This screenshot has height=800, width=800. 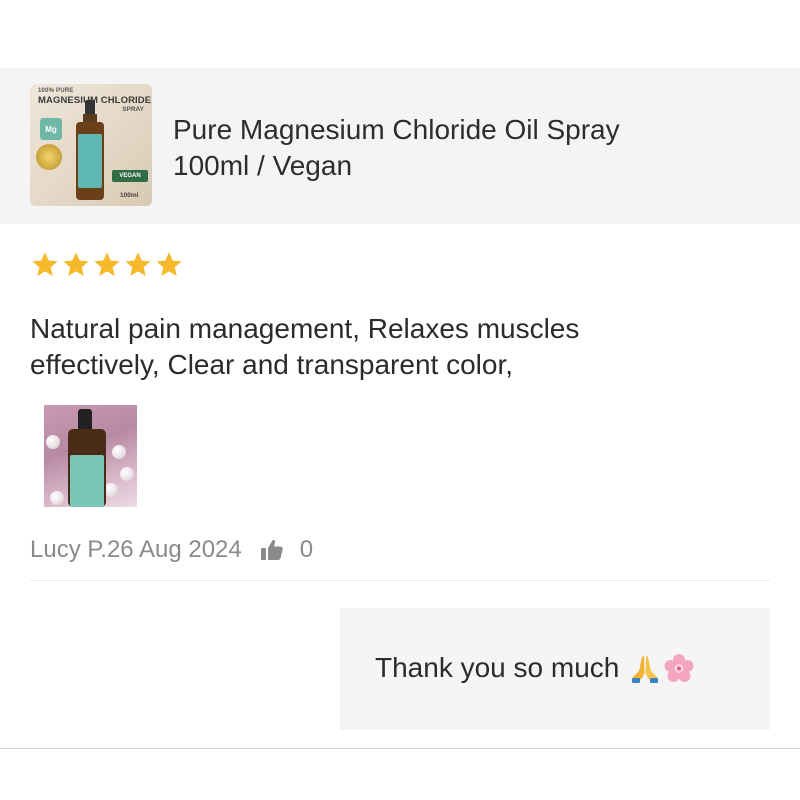 I want to click on review-meta: Lucy P. 26 Aug 2024 0, so click(x=171, y=550).